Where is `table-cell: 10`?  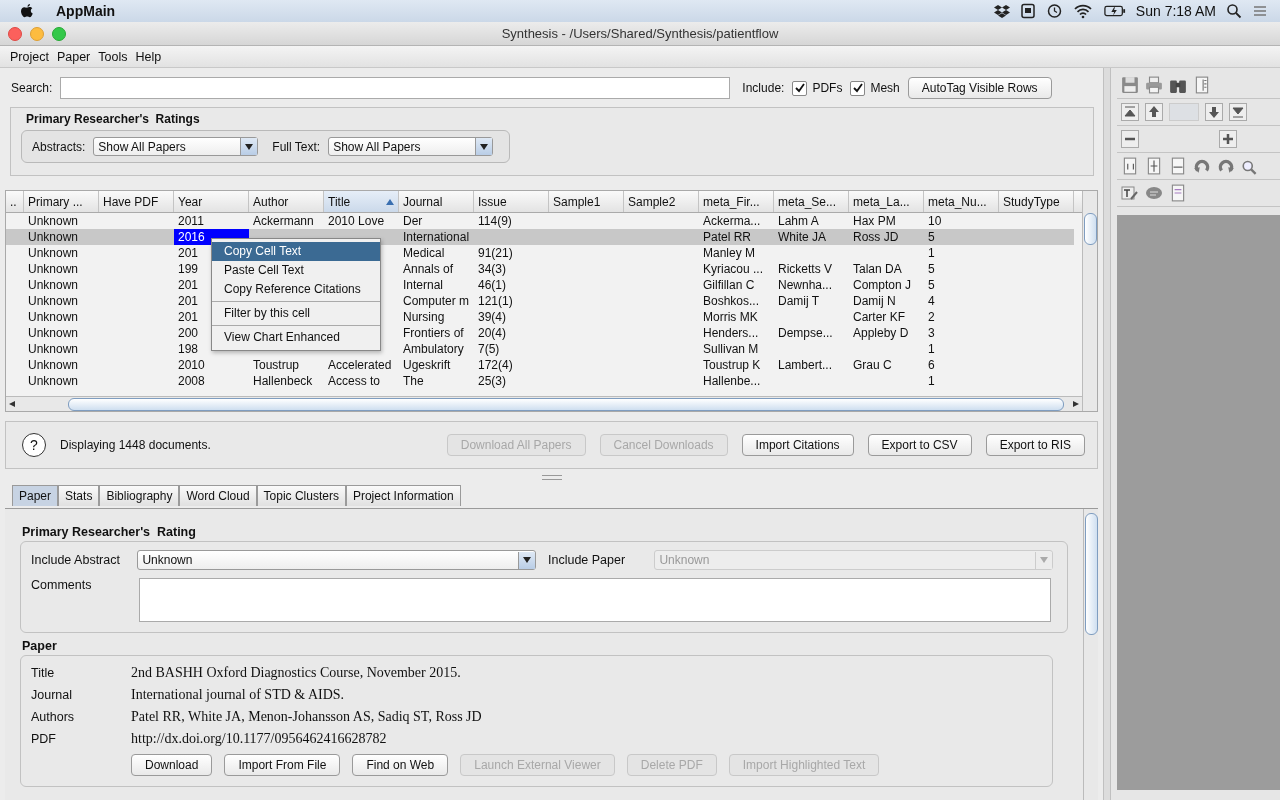 table-cell: 10 is located at coordinates (961, 221).